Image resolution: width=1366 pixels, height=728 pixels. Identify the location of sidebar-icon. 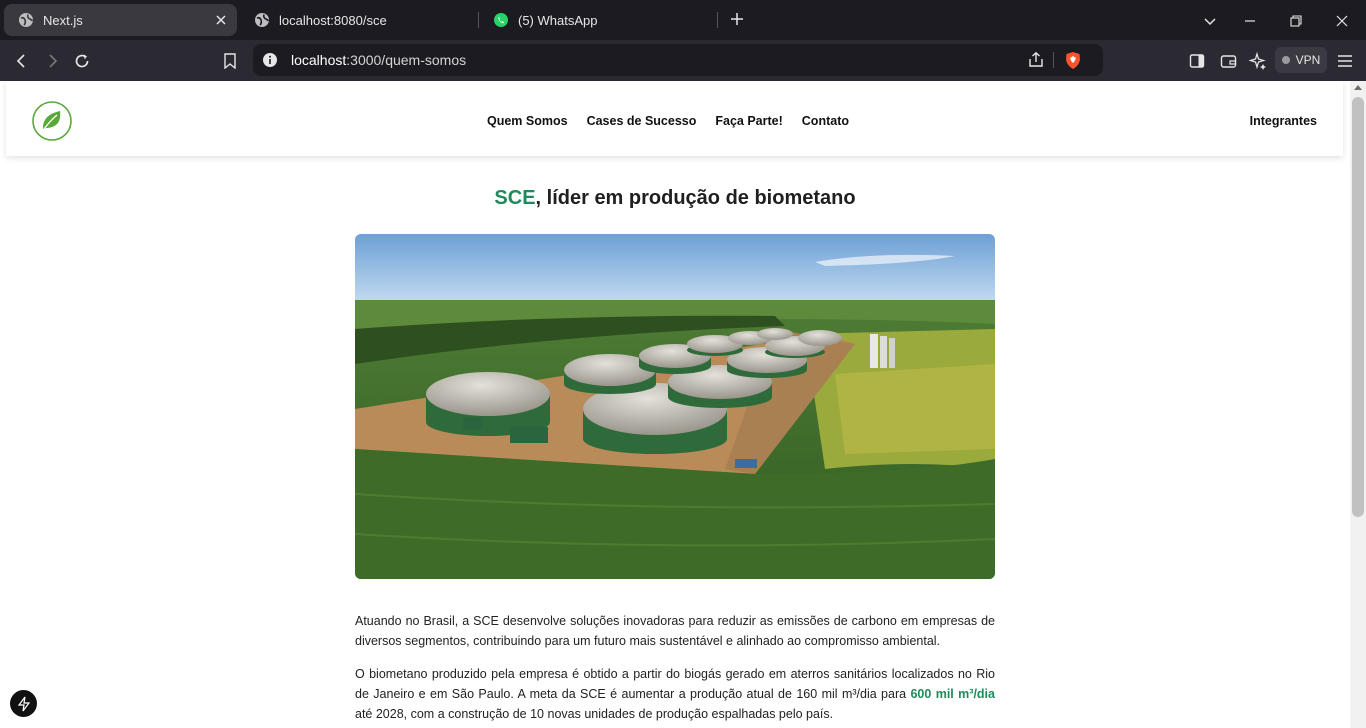
(1197, 61).